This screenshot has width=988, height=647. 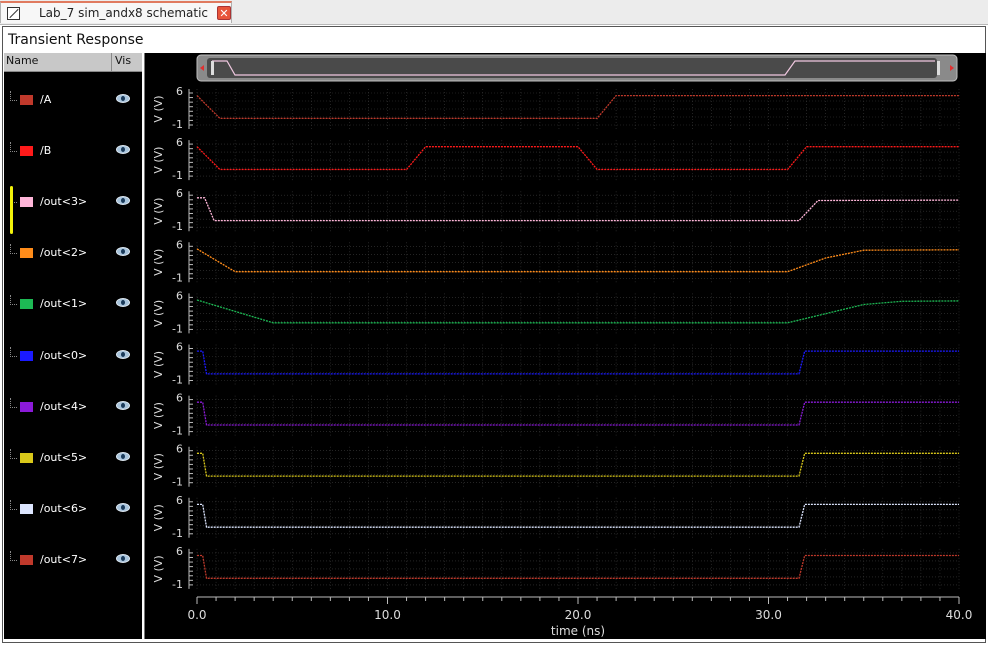 I want to click on scroll-handle-right, so click(x=938, y=68).